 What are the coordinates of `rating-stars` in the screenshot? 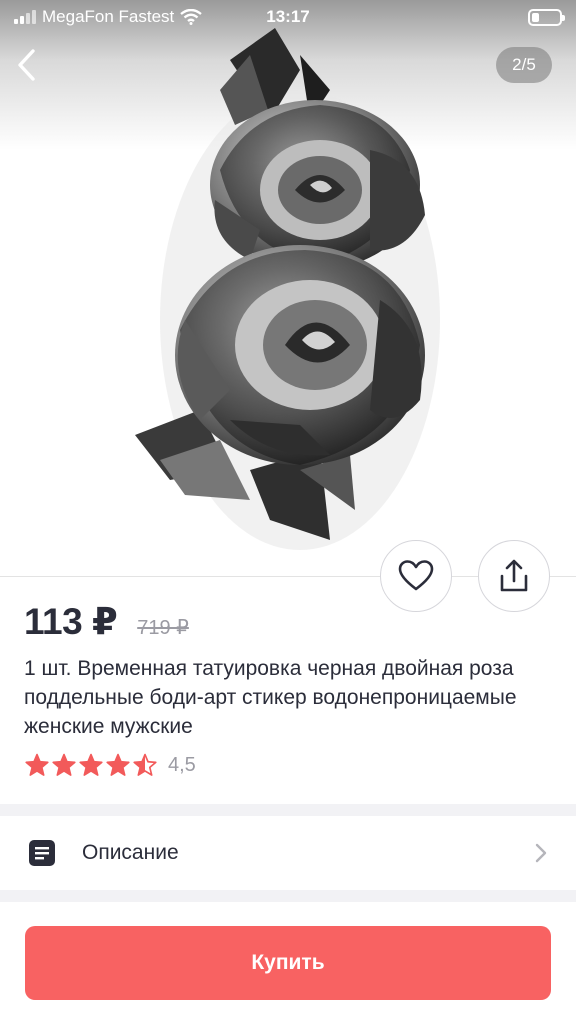 It's located at (91, 765).